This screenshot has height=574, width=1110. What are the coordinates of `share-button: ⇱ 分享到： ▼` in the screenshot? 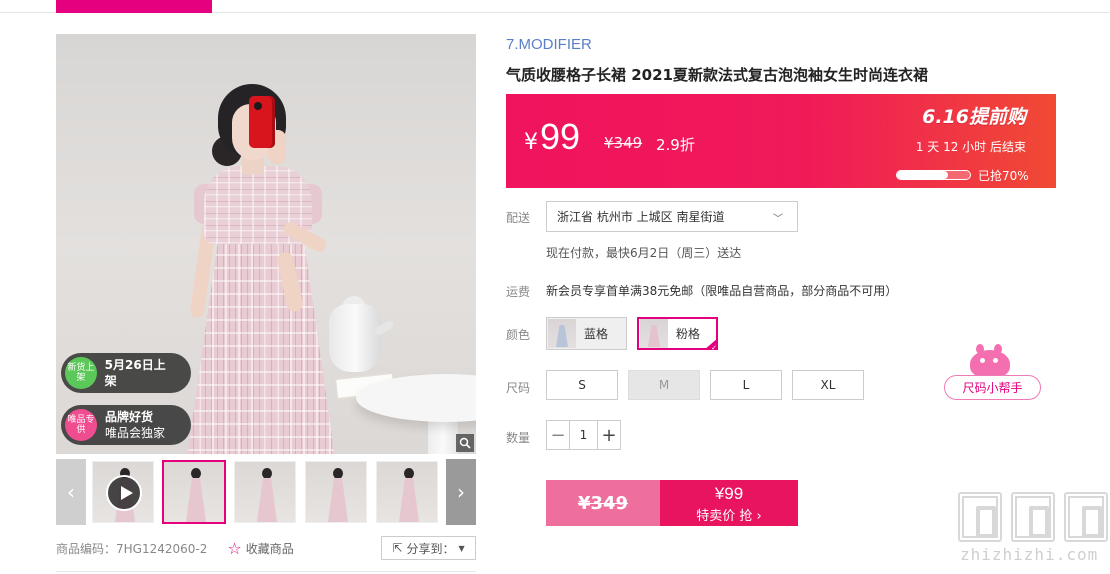 It's located at (428, 548).